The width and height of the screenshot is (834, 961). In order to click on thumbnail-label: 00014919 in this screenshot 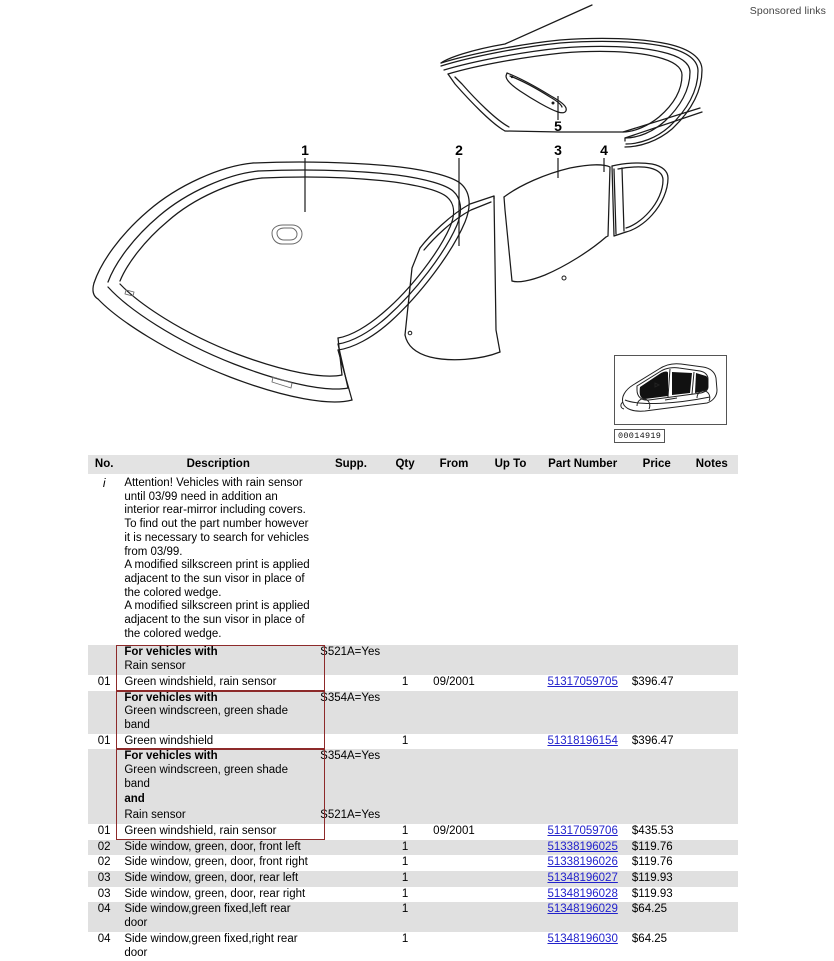, I will do `click(640, 436)`.